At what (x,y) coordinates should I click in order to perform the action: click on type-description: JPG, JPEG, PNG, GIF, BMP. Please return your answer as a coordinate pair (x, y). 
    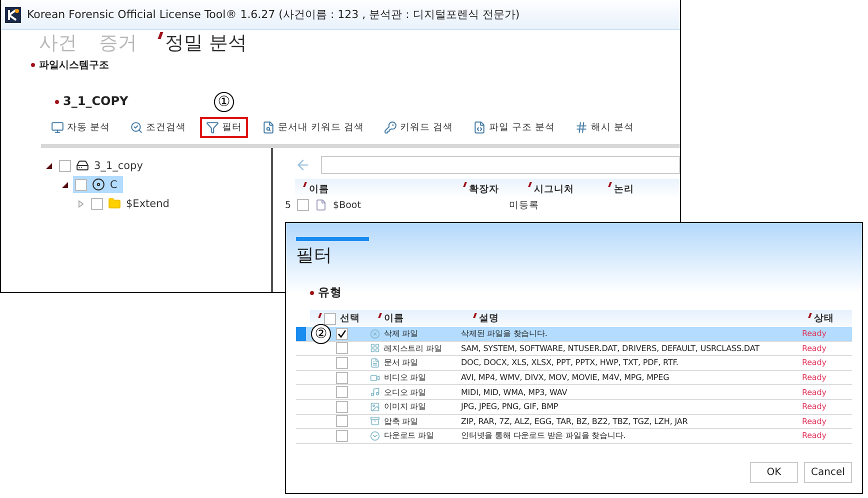
    Looking at the image, I should click on (510, 407).